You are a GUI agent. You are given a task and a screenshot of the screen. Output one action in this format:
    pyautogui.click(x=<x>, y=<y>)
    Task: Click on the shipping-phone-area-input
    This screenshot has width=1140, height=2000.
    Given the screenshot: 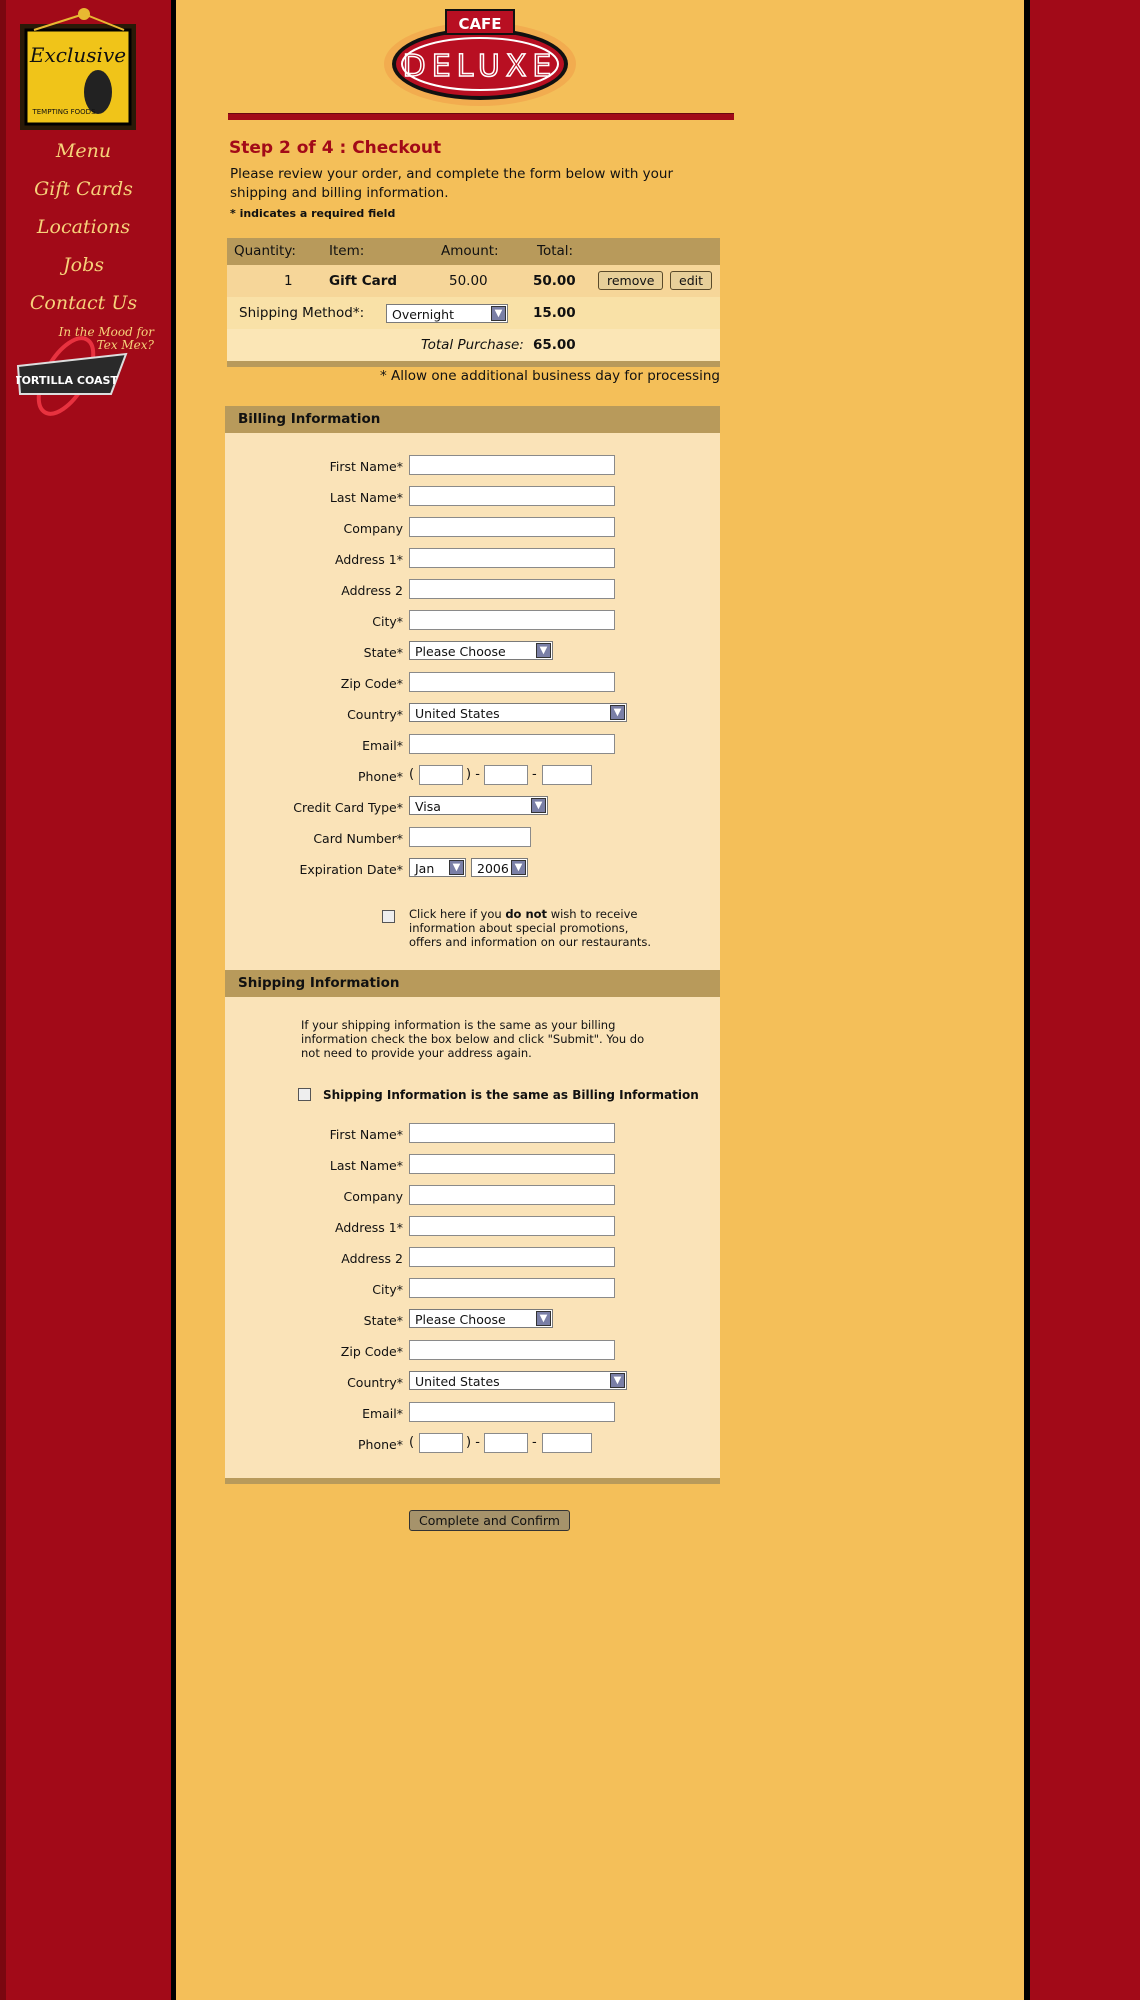 What is the action you would take?
    pyautogui.click(x=441, y=1443)
    